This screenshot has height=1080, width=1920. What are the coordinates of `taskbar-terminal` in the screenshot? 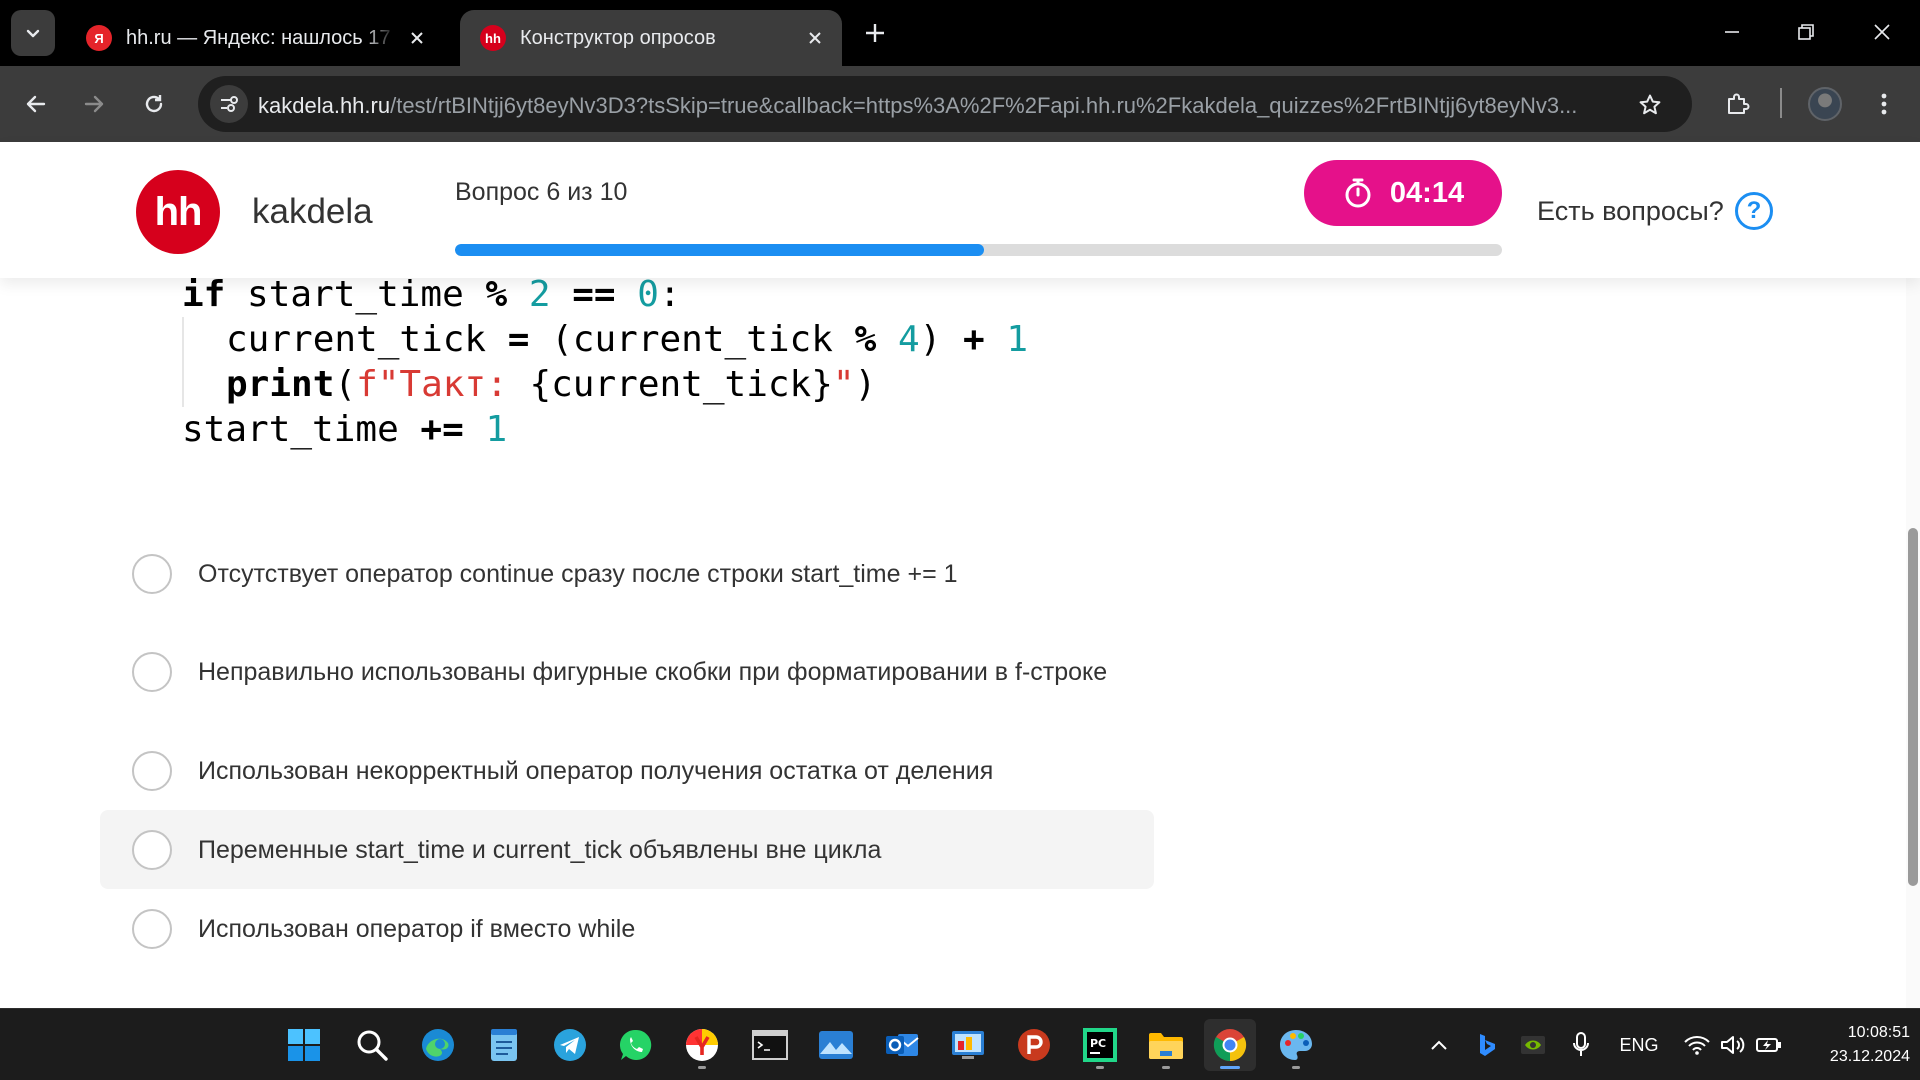 It's located at (770, 1045).